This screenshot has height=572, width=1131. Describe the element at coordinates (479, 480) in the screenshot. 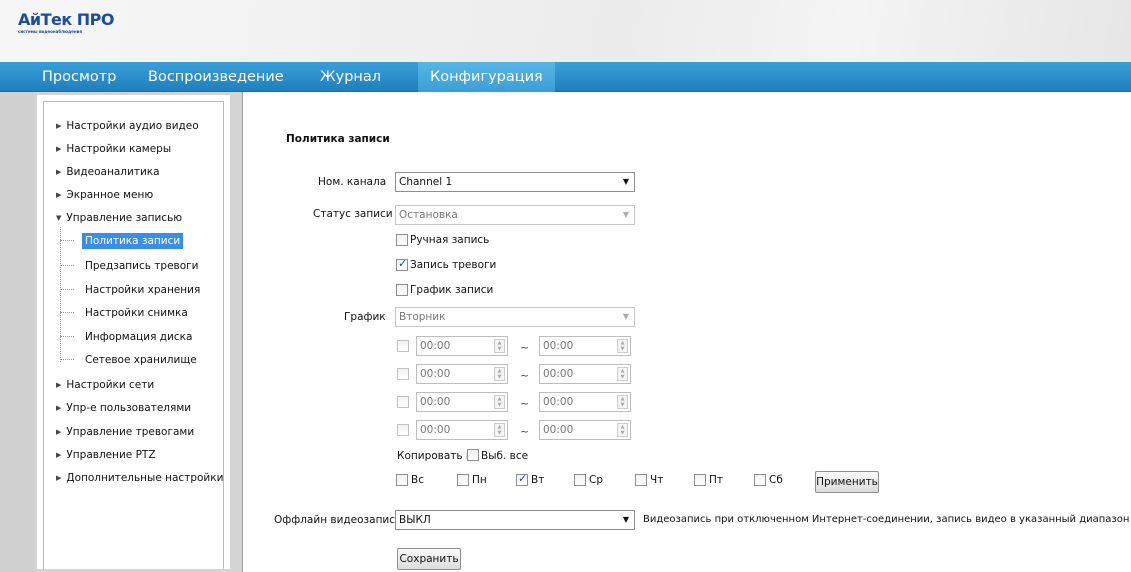

I see `day-mon-label: Пн` at that location.